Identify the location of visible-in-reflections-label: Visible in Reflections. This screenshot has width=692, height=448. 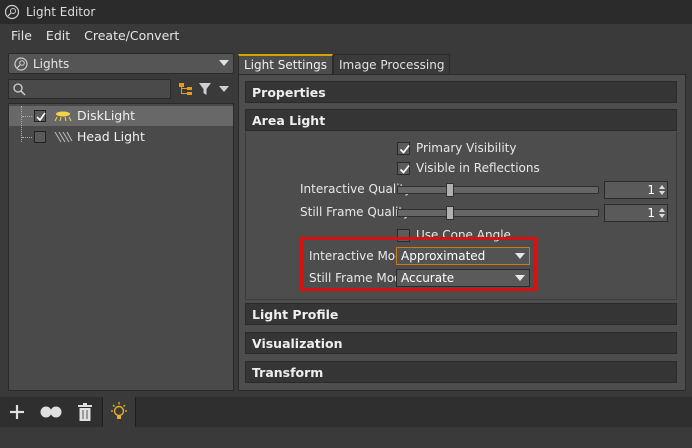
(478, 168).